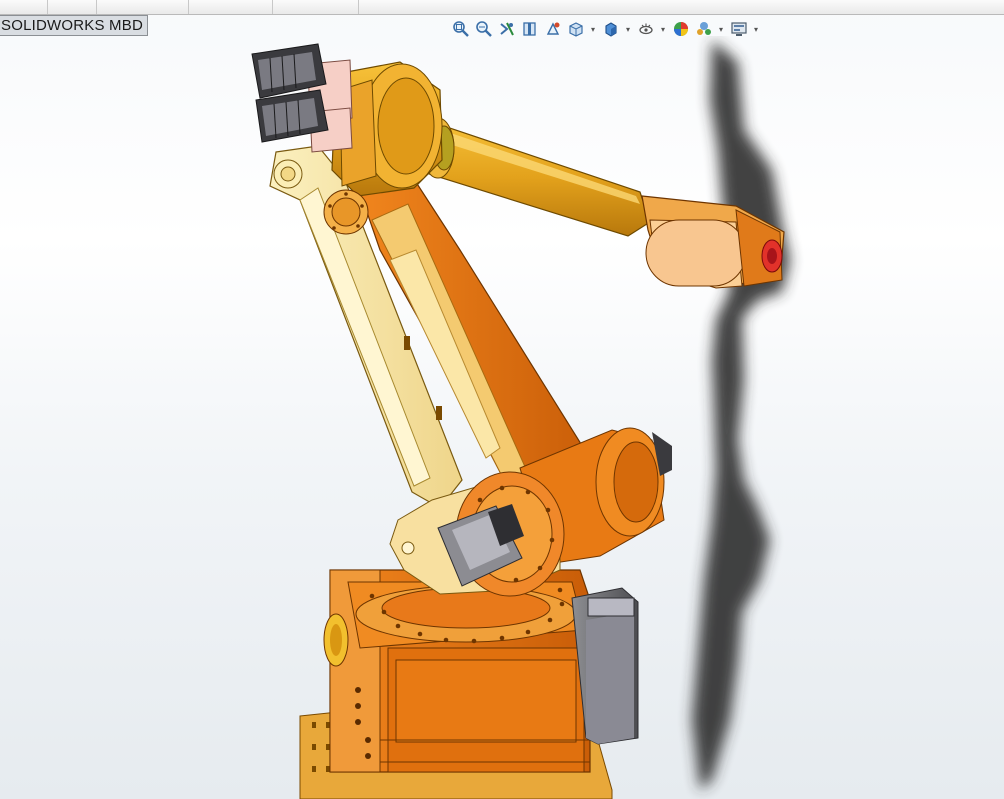 The image size is (1004, 799). Describe the element at coordinates (74, 25) in the screenshot. I see `tab-solidworks-mbd: SOLIDWORKS MBD` at that location.